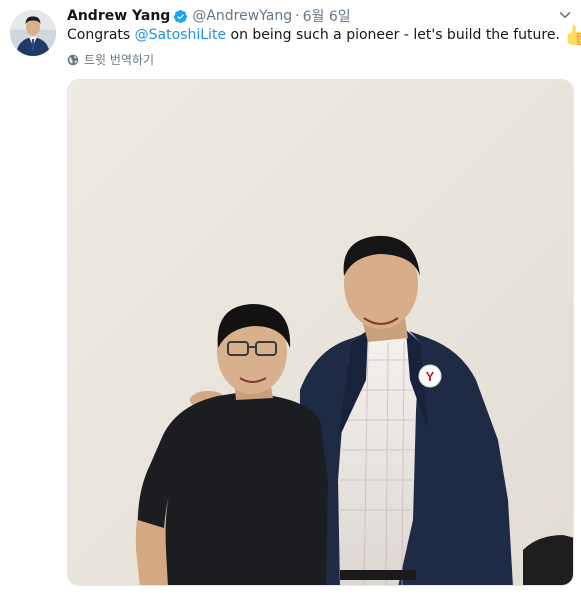  Describe the element at coordinates (73, 59) in the screenshot. I see `globe-icon` at that location.